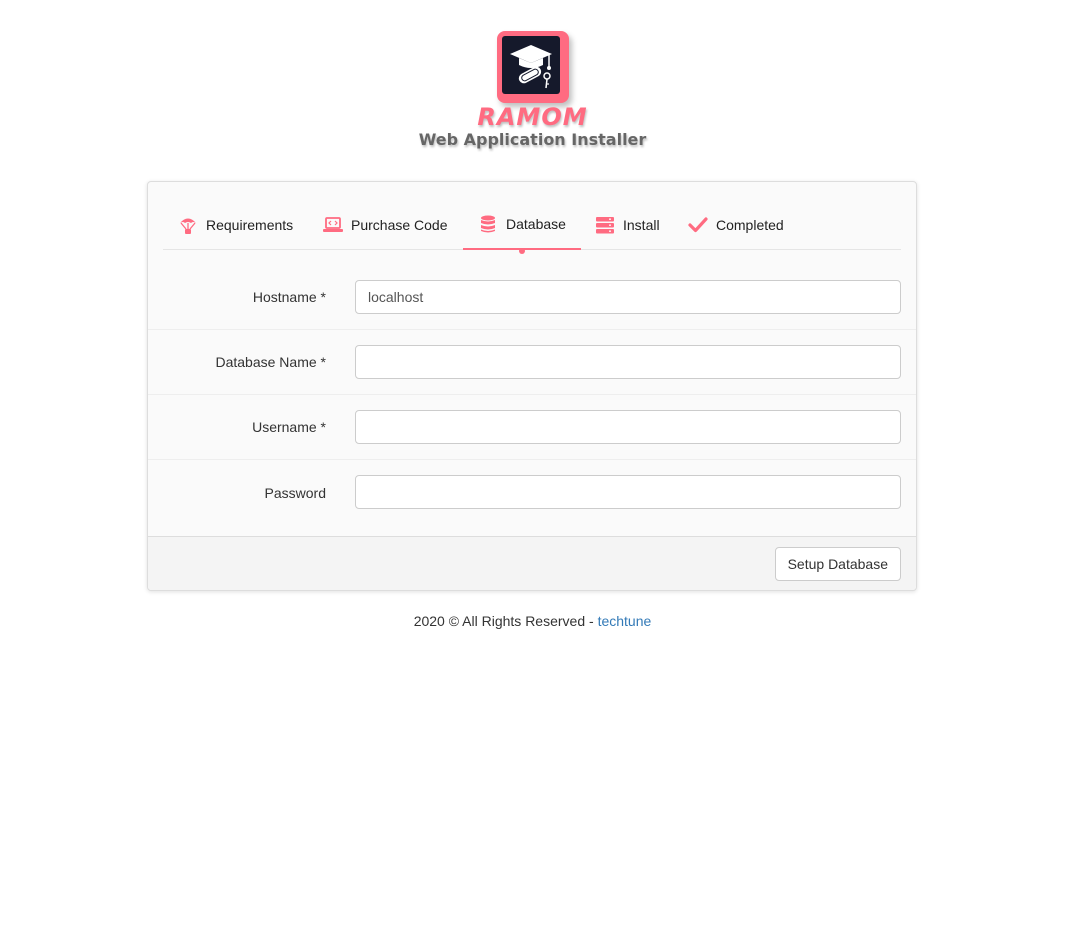 Image resolution: width=1065 pixels, height=925 pixels. I want to click on tab-completed: Completed, so click(736, 225).